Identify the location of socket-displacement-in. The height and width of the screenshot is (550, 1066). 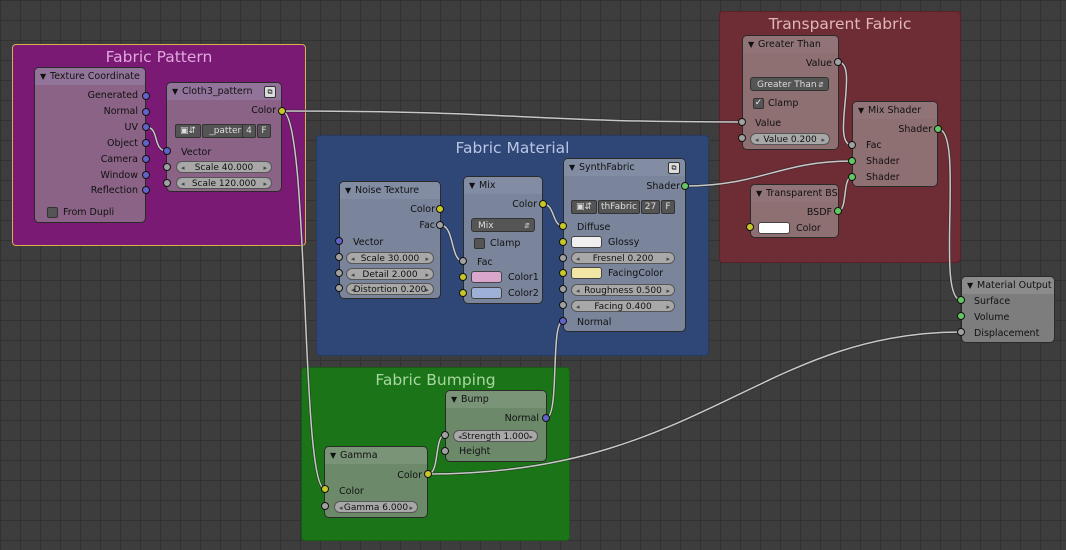
(961, 332).